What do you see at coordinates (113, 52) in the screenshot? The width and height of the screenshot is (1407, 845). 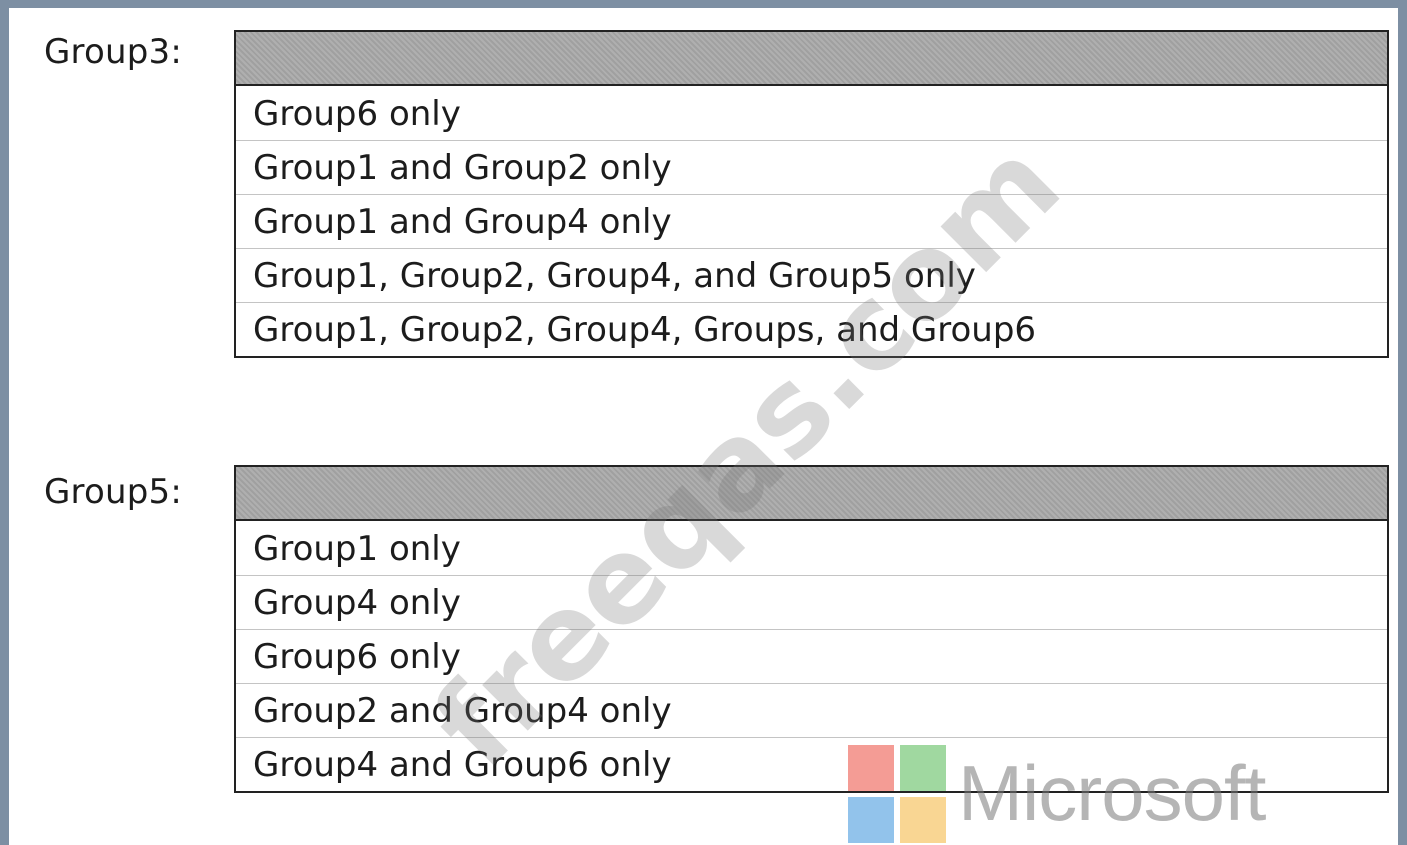 I see `group3-label: Group3:` at bounding box center [113, 52].